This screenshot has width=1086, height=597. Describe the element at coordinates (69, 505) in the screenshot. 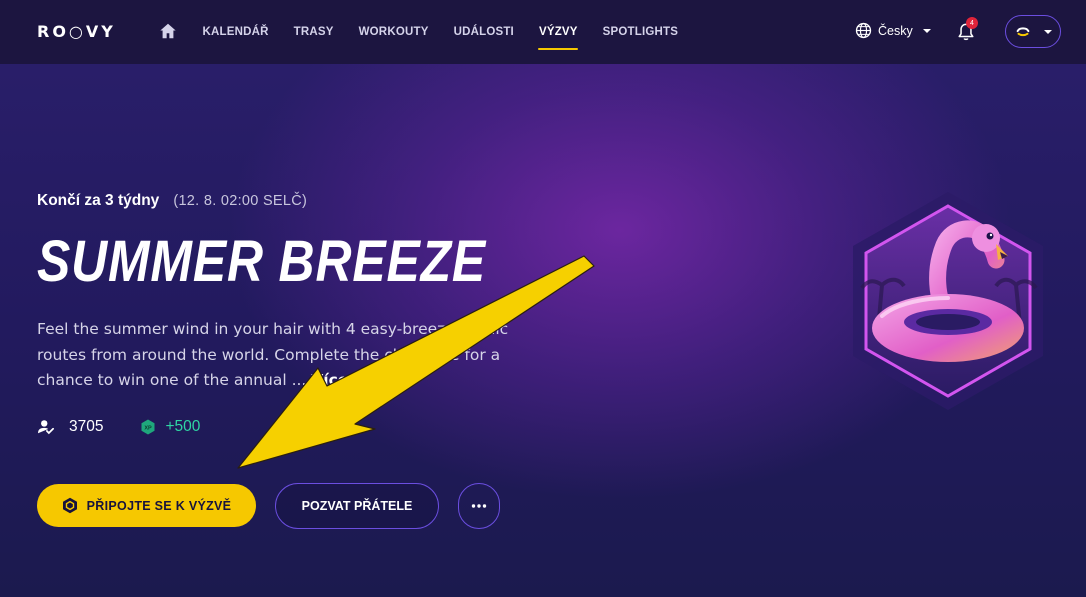

I see `hexagon-icon` at that location.